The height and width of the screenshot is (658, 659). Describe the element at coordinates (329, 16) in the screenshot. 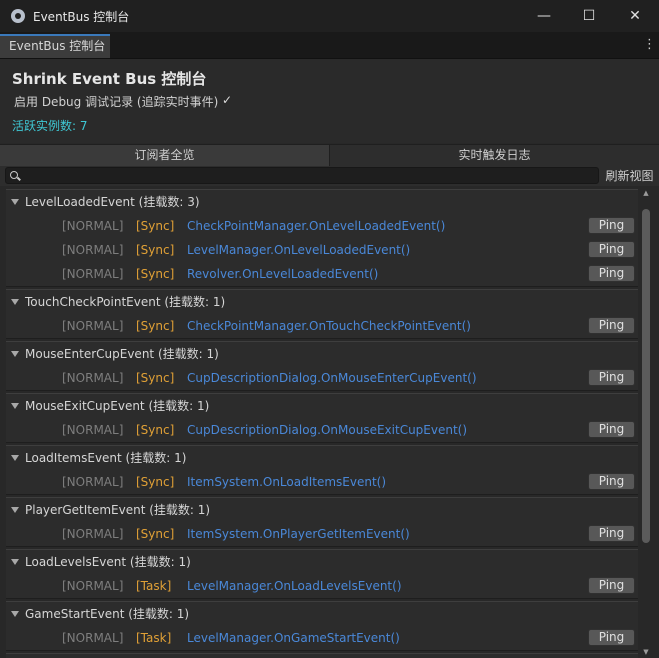

I see `title-bar: EventBus 控制台 — ☐ ✕` at that location.